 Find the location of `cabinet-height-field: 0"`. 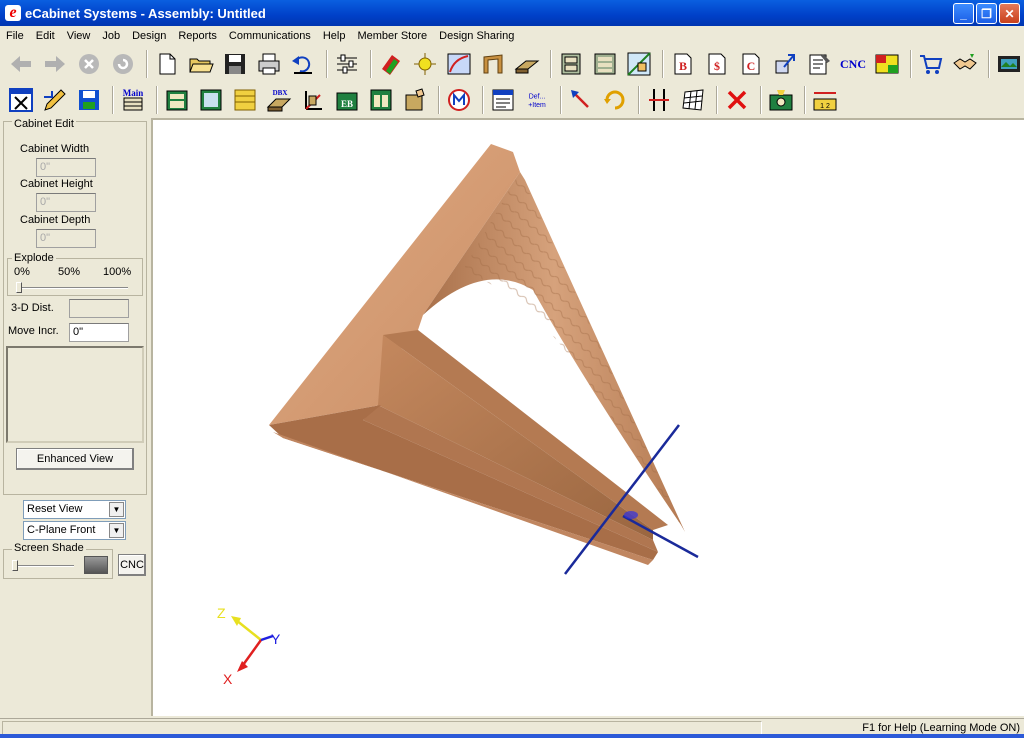

cabinet-height-field: 0" is located at coordinates (66, 202).